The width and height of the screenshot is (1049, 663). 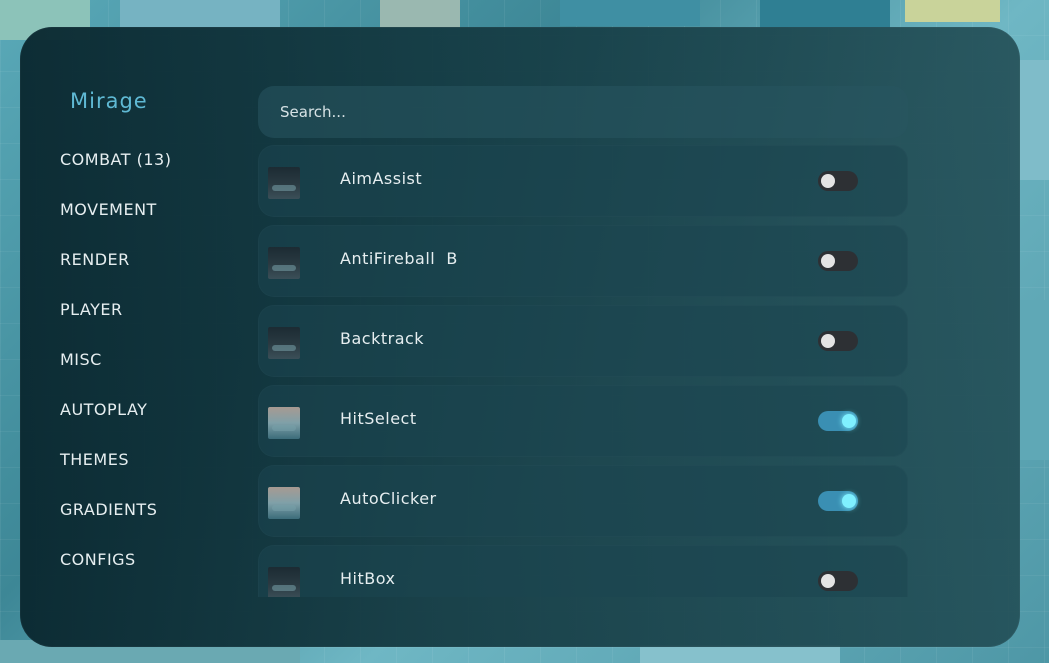 What do you see at coordinates (583, 261) in the screenshot?
I see `module-row-antifireball: AntiFireball B` at bounding box center [583, 261].